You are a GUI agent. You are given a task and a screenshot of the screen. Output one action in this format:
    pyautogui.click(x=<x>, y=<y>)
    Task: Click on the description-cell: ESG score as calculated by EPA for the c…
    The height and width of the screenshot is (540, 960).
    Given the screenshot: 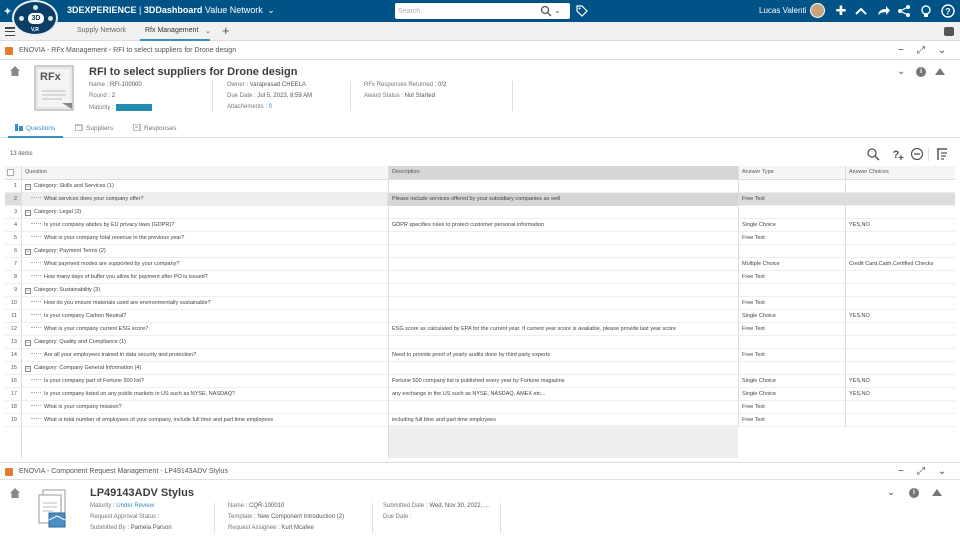 What is the action you would take?
    pyautogui.click(x=563, y=329)
    